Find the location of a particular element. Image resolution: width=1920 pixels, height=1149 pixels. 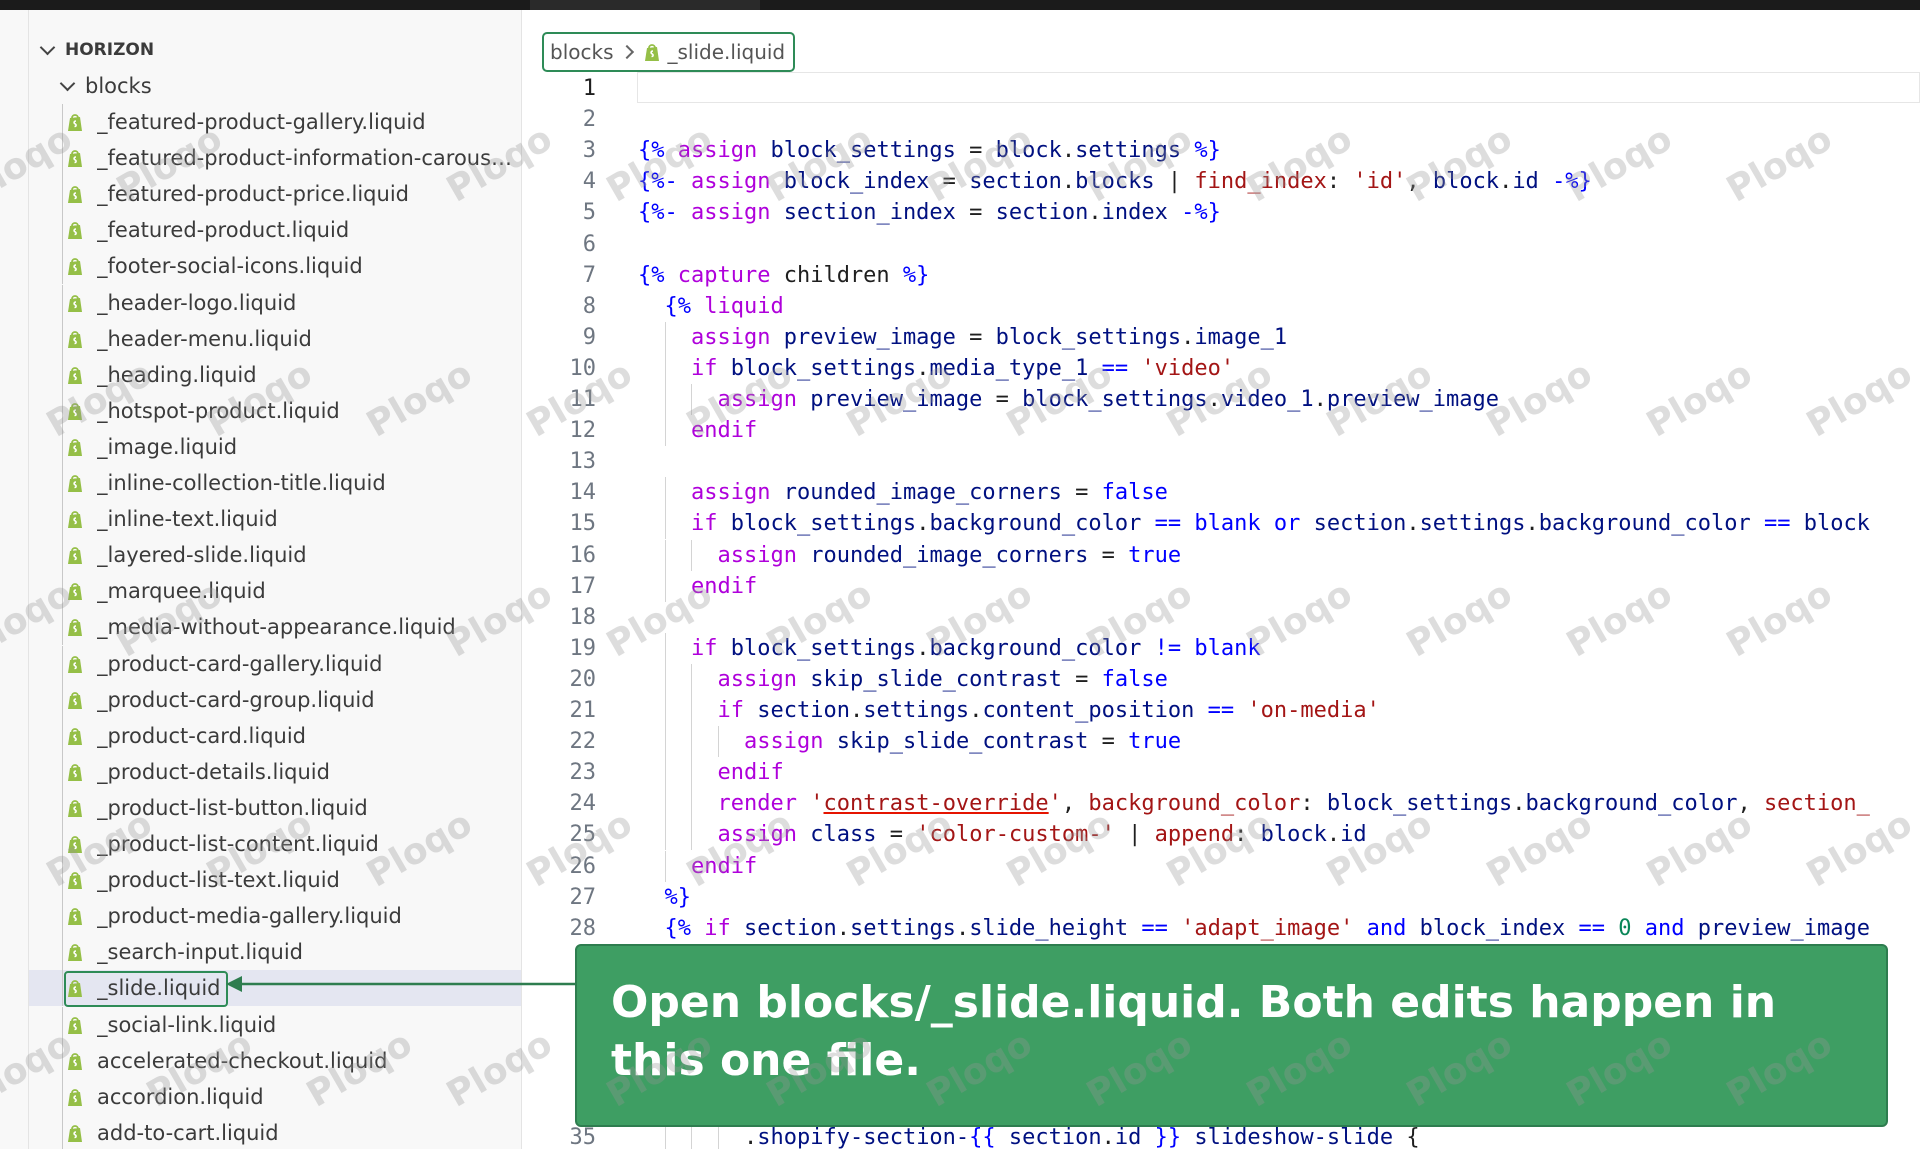

file-item: _featured-product-price.liquid is located at coordinates (275, 194).